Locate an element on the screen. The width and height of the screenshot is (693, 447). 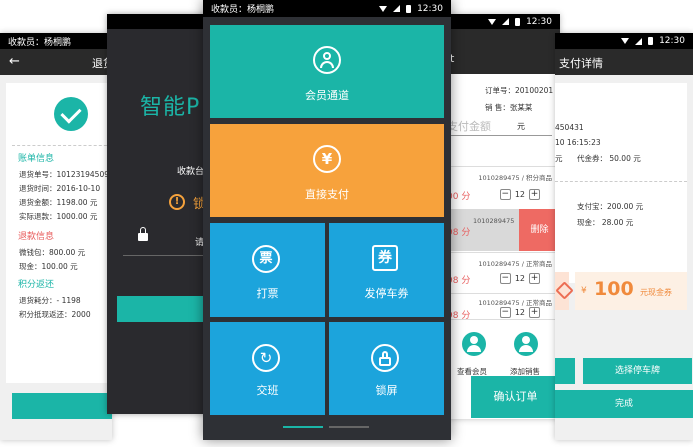
bill-section-title: 账单信息 is located at coordinates (36, 159).